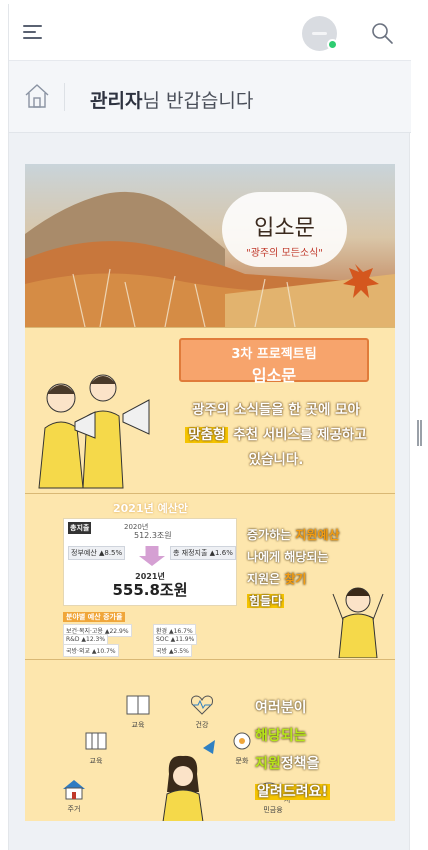 The width and height of the screenshot is (428, 850). What do you see at coordinates (322, 750) in the screenshot?
I see `notice-text: 여러분이 해당되는 지원정책을 알려드려요!` at bounding box center [322, 750].